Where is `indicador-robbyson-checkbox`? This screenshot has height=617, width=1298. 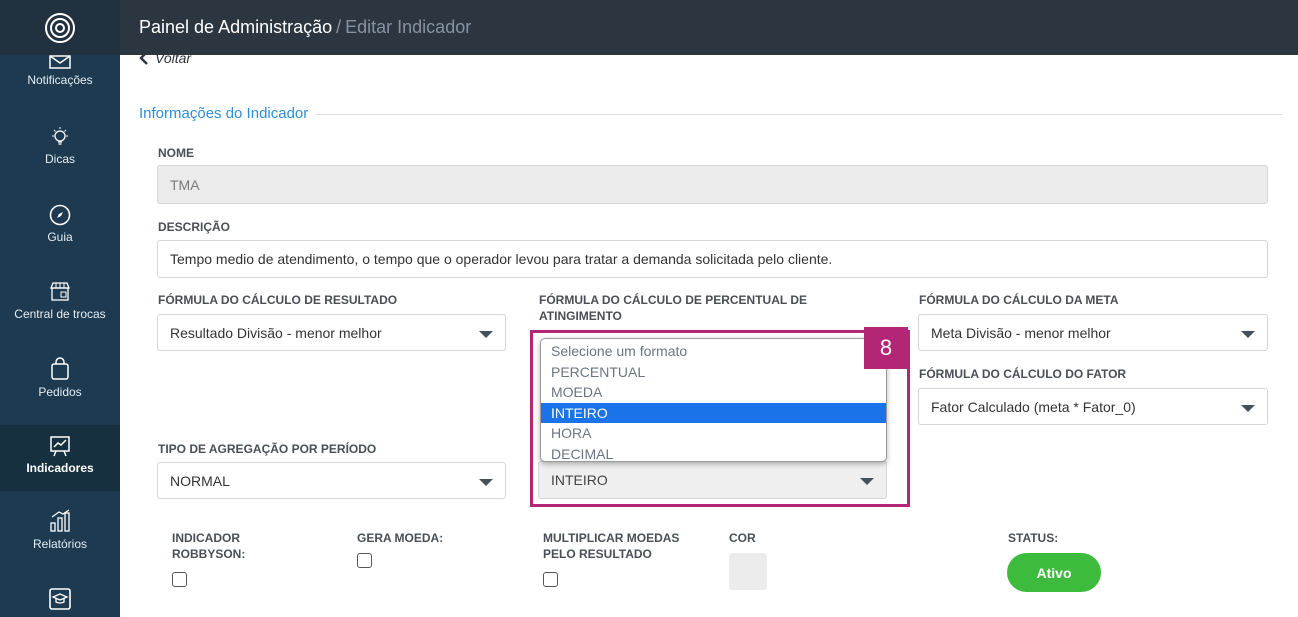 indicador-robbyson-checkbox is located at coordinates (179, 579).